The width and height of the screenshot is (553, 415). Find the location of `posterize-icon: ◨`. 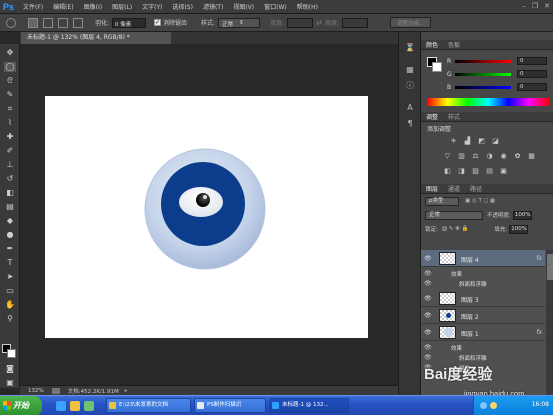

posterize-icon: ◨ is located at coordinates (461, 171).